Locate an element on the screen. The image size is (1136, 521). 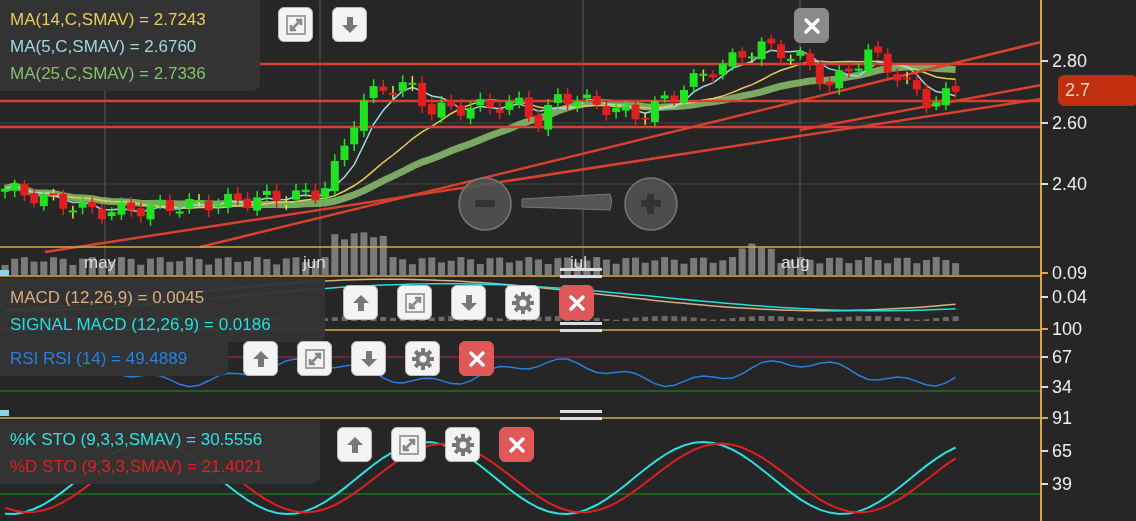
indicator-value: MACD (12,26,9) = 0.0045 is located at coordinates (108, 298).